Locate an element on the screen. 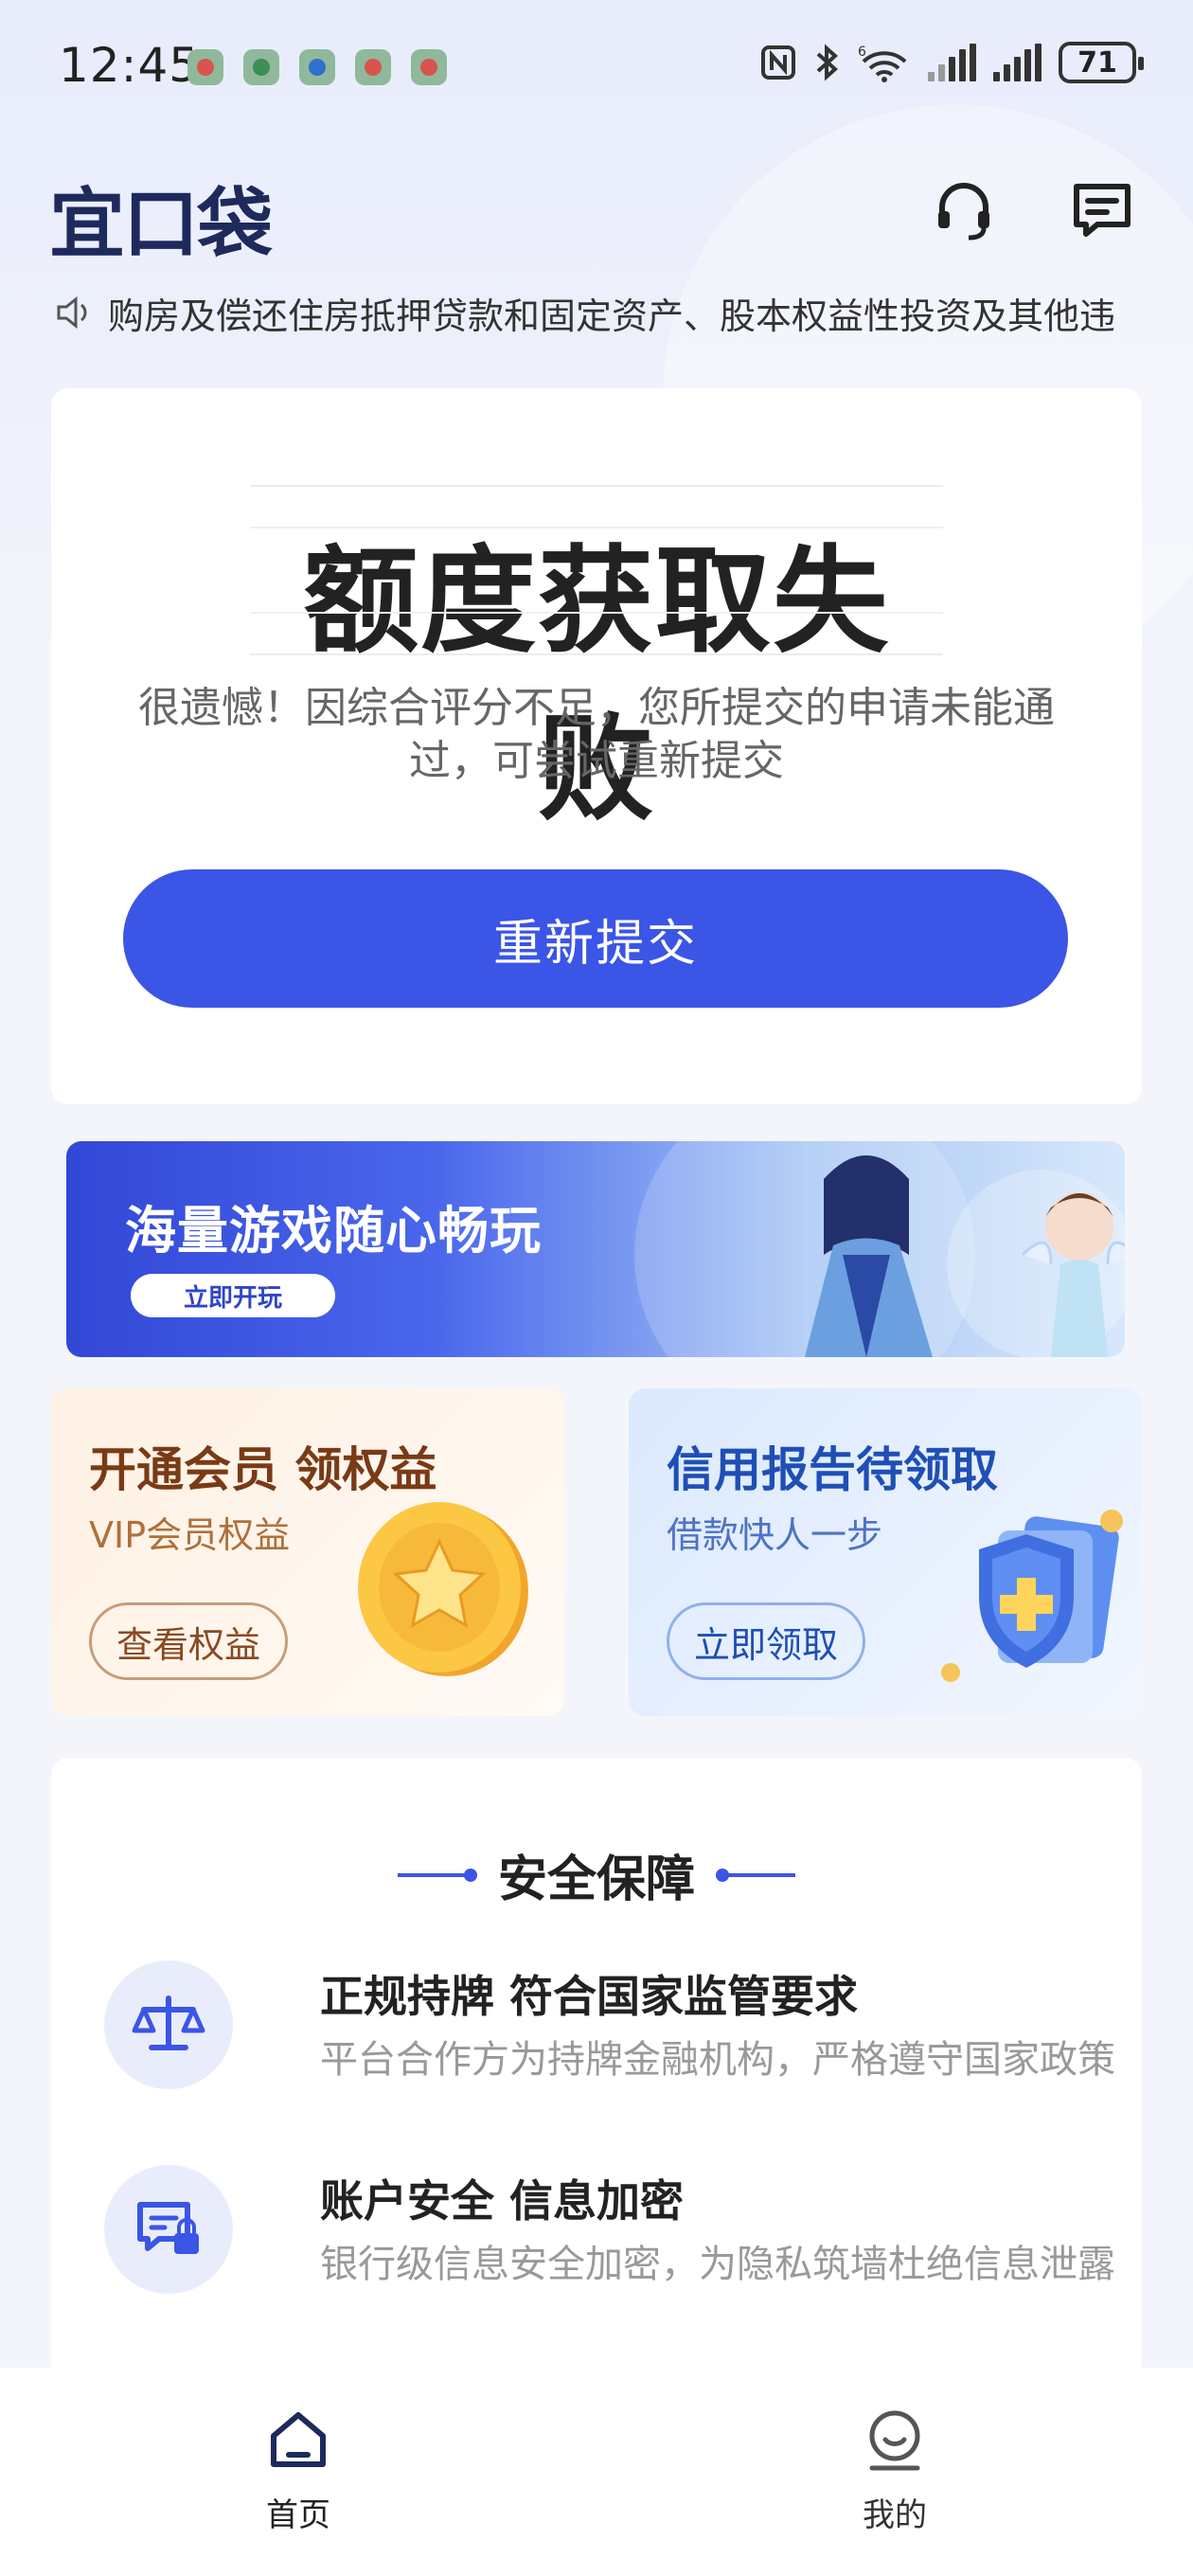  security-heading: 安全保障 is located at coordinates (596, 1874).